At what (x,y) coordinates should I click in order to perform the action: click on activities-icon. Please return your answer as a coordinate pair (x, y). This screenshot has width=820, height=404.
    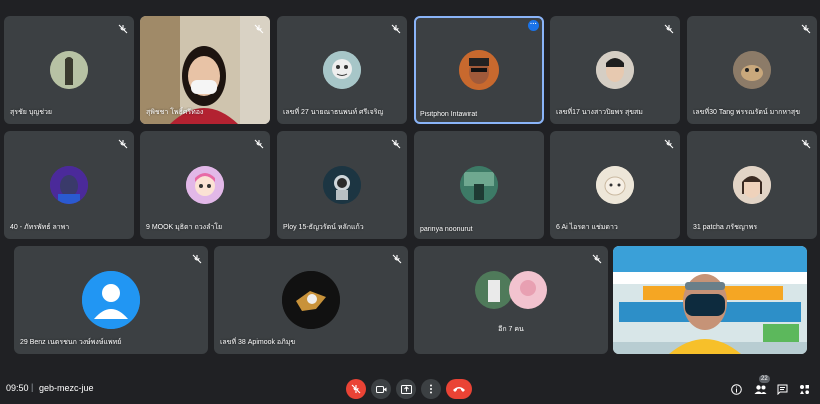
    Looking at the image, I should click on (804, 389).